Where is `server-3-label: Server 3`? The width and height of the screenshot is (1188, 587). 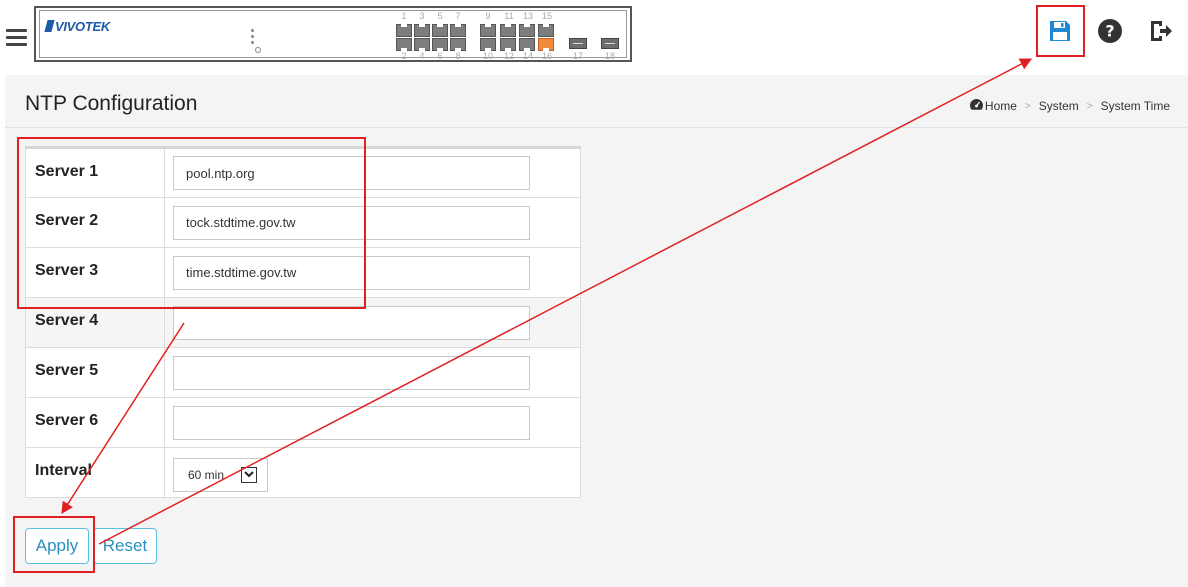 server-3-label: Server 3 is located at coordinates (95, 272).